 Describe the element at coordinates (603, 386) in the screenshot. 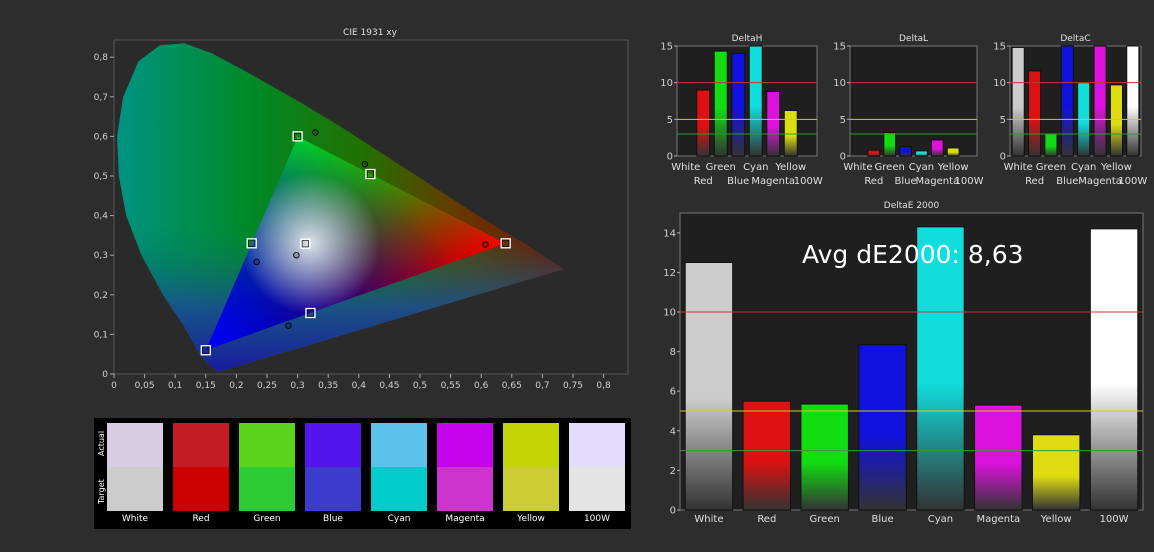

I see `cie-x-tick-label: 0,8` at that location.